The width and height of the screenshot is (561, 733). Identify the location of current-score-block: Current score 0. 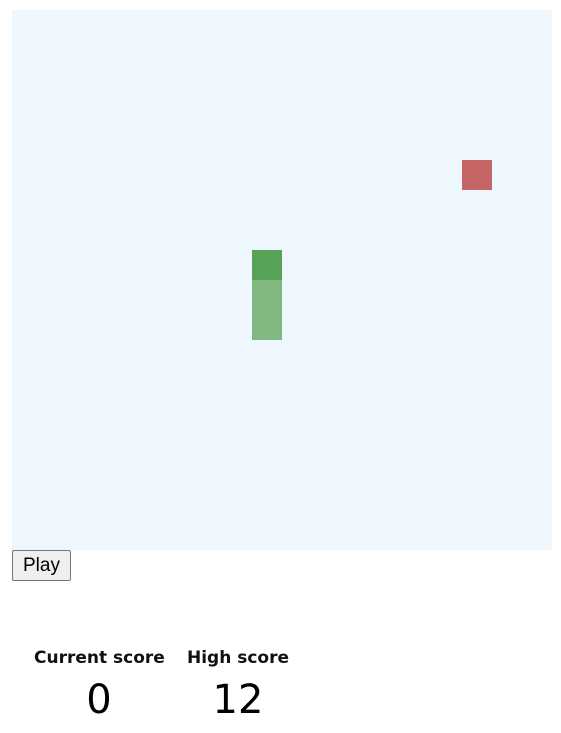
(99, 685).